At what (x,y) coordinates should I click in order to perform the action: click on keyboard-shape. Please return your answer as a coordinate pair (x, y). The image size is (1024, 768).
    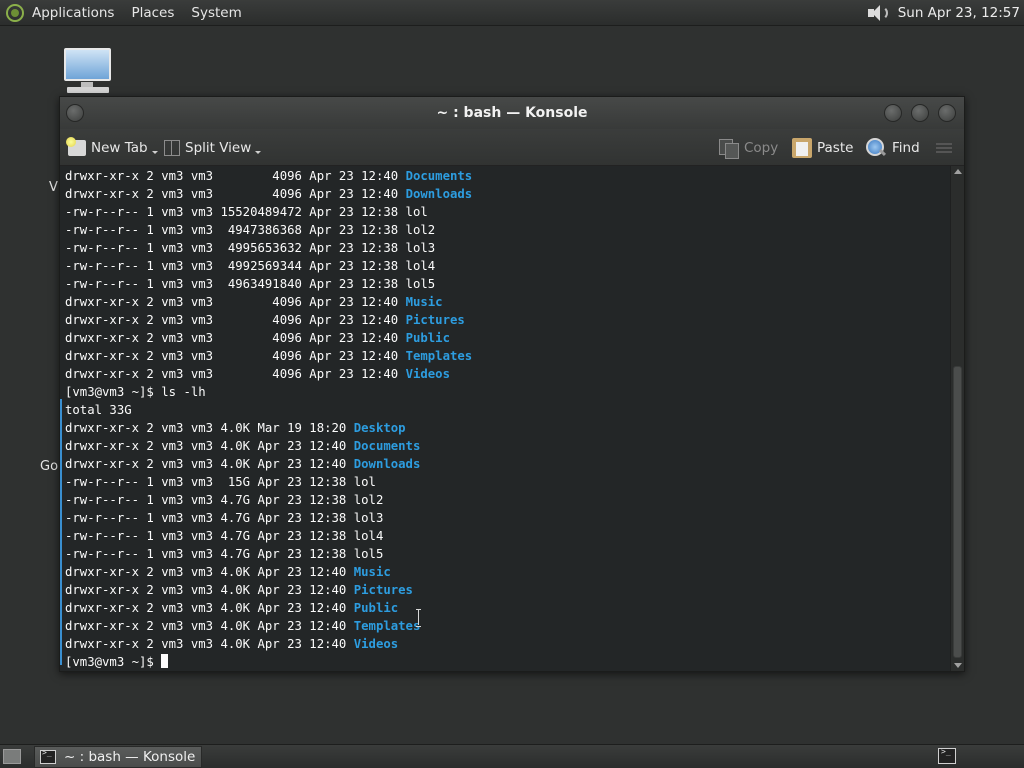
    Looking at the image, I should click on (88, 90).